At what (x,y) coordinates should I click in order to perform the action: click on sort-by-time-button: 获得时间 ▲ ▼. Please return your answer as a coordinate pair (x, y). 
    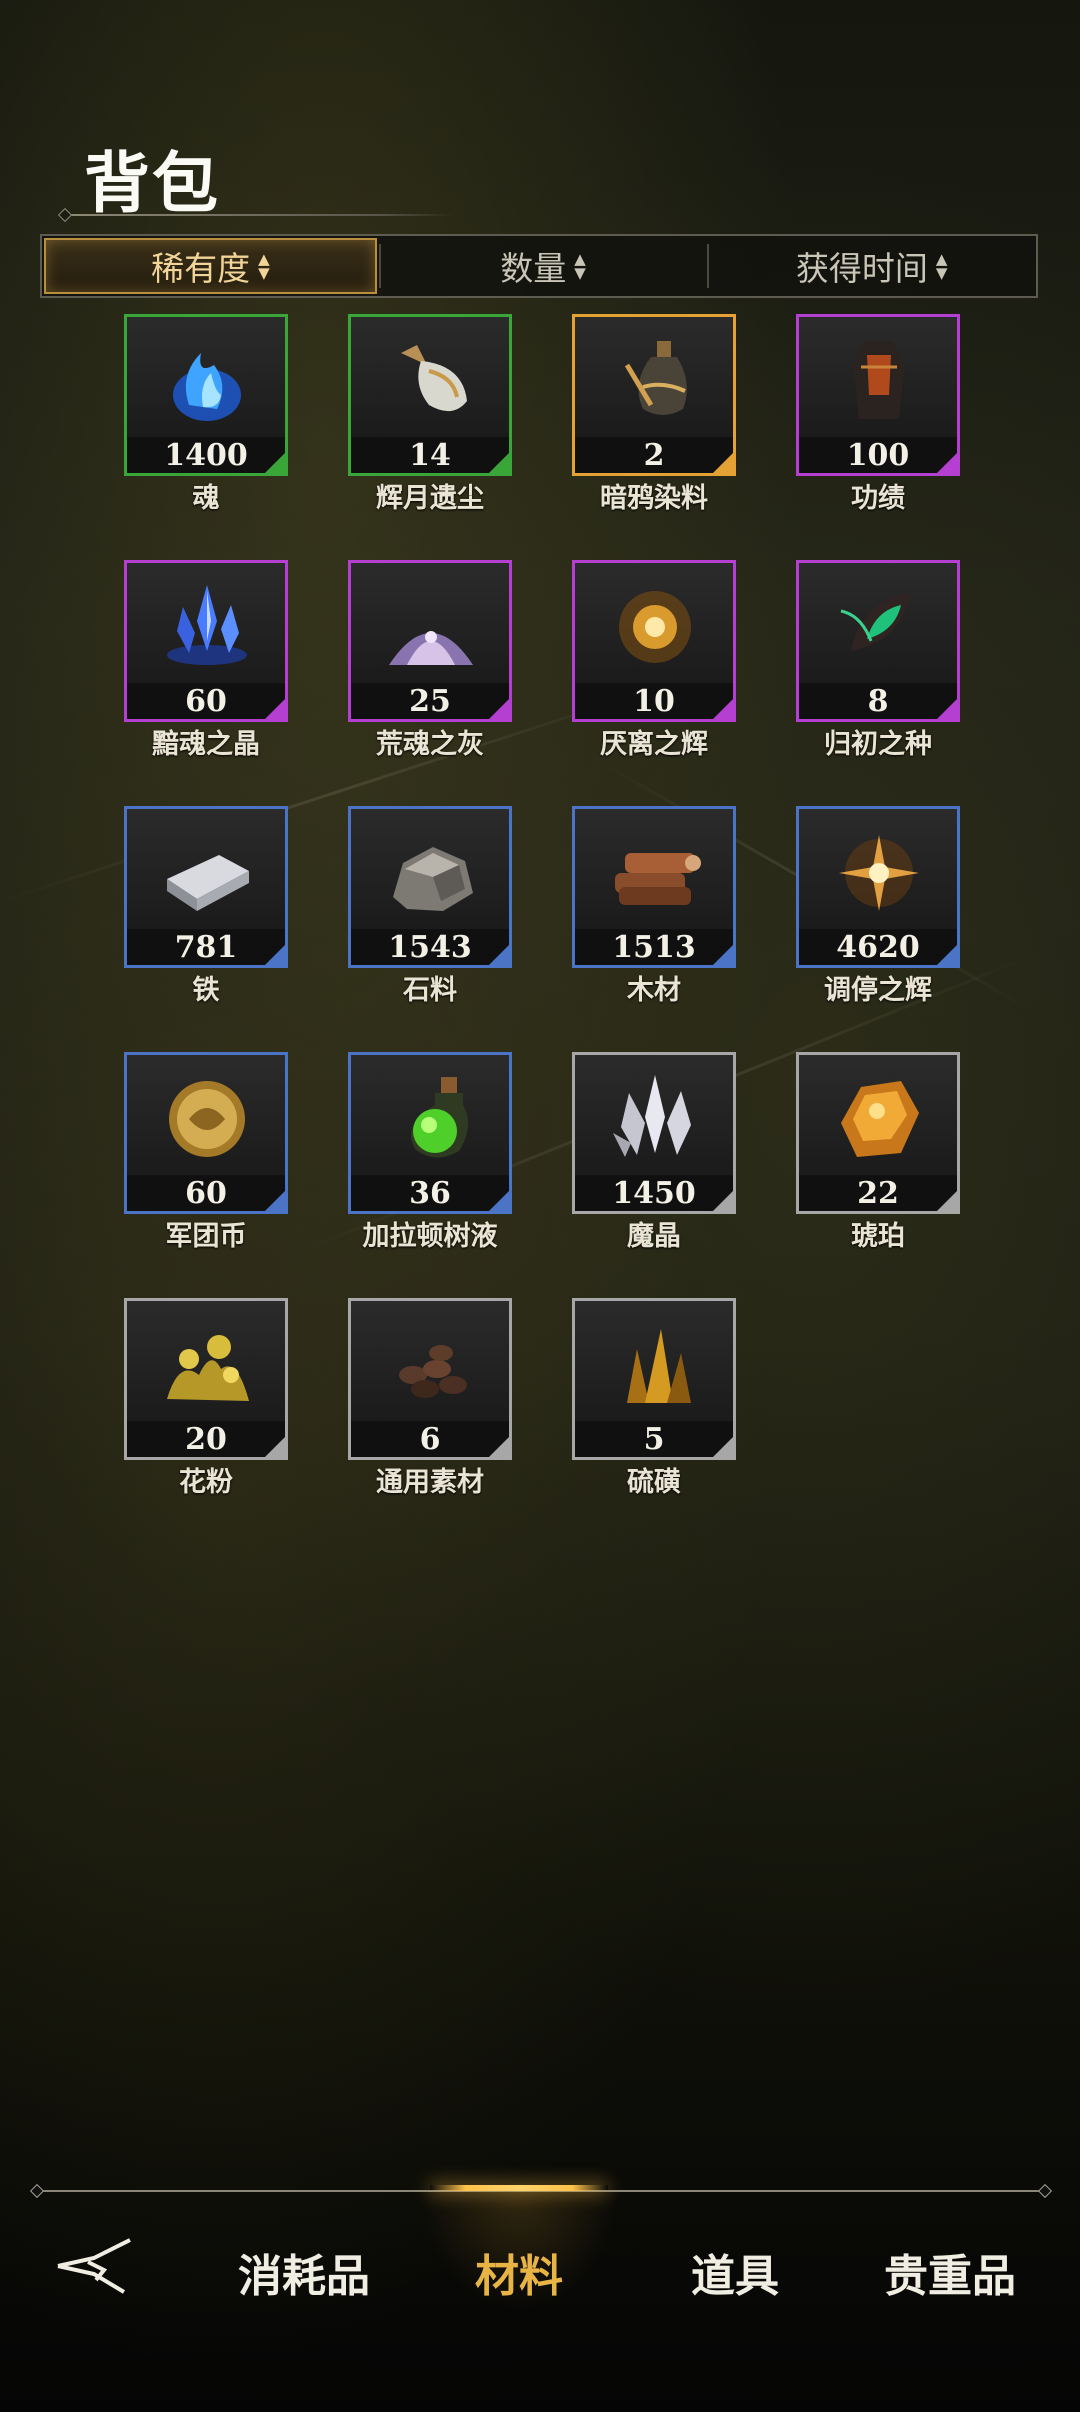
    Looking at the image, I should click on (871, 266).